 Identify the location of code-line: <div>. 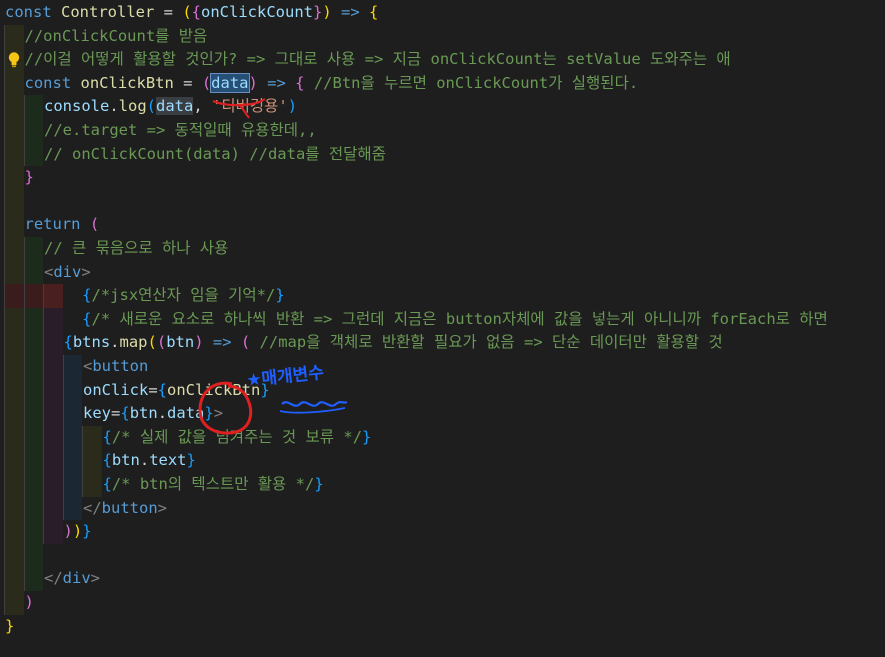
(442, 272).